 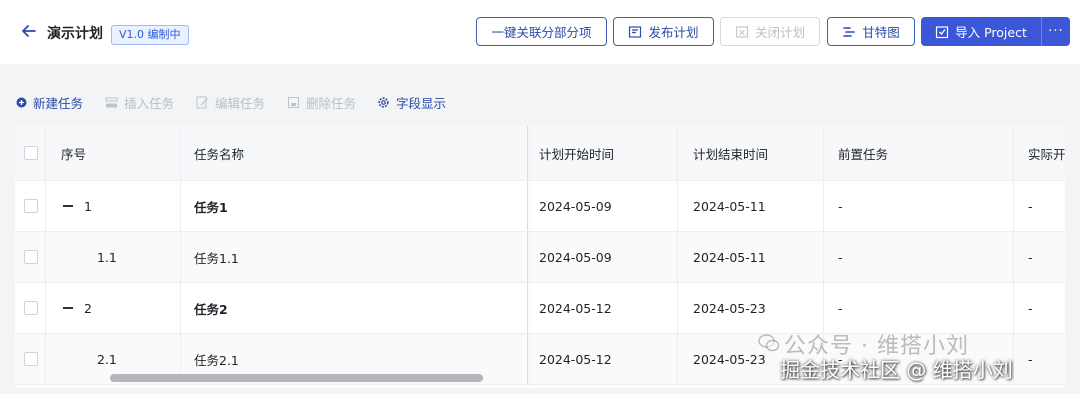 I want to click on publish-plan-button: 发布计划, so click(x=663, y=31).